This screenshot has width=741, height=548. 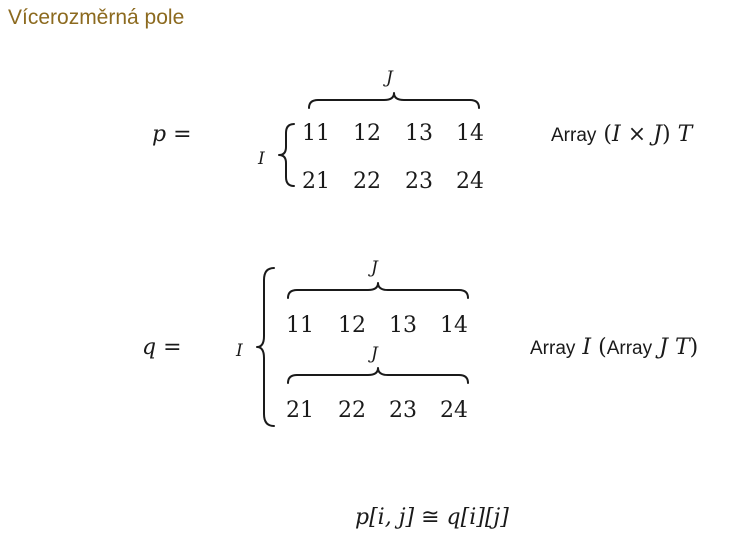 I want to click on q-type-annotation: Array I (Array J T), so click(x=614, y=347).